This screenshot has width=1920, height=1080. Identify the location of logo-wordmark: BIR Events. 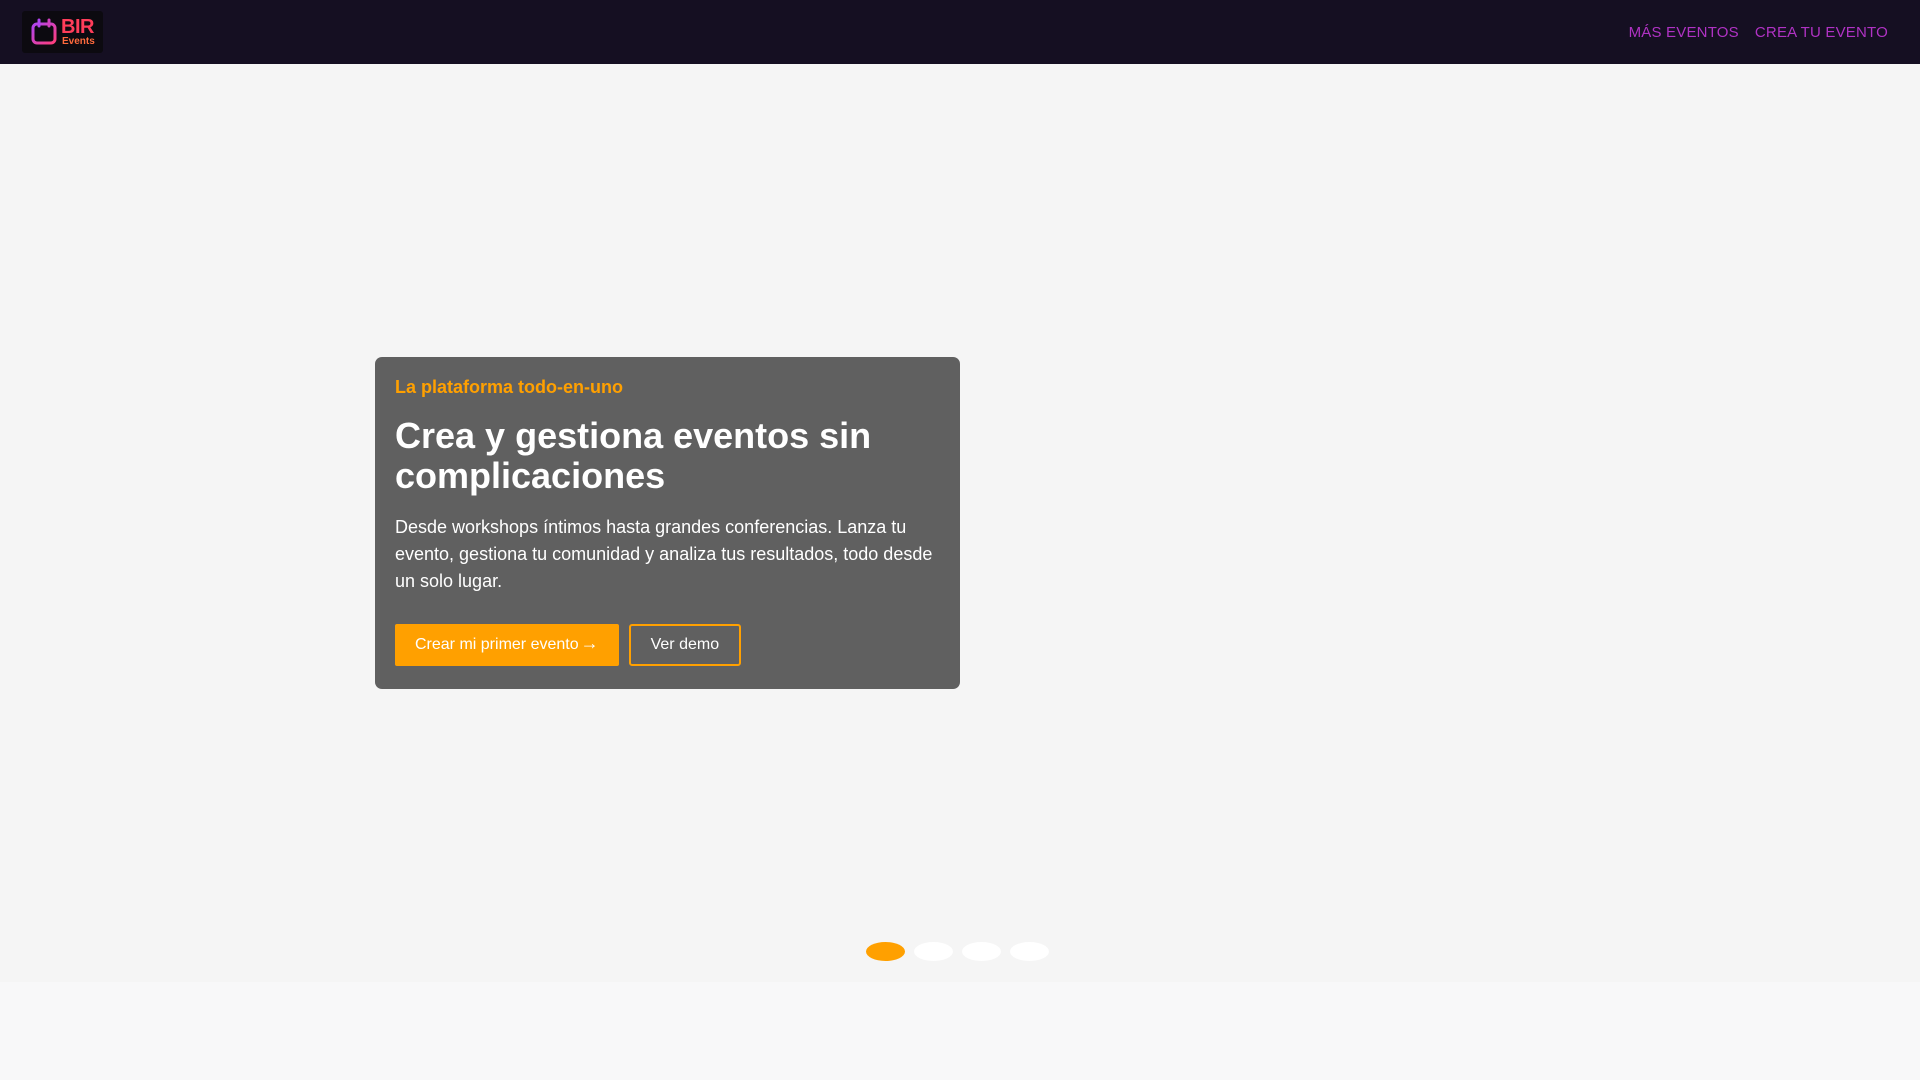
(78, 32).